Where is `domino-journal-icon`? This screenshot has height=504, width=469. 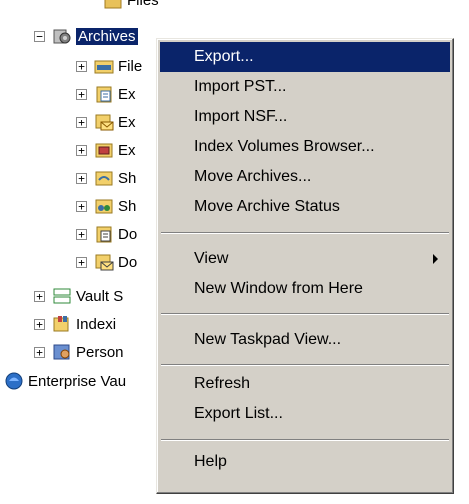 domino-journal-icon is located at coordinates (104, 234).